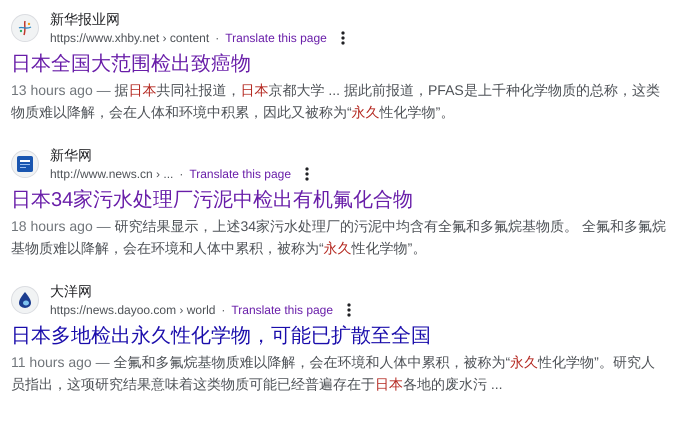  What do you see at coordinates (342, 64) in the screenshot?
I see `result-title: 日本全国大范围检出致癌物` at bounding box center [342, 64].